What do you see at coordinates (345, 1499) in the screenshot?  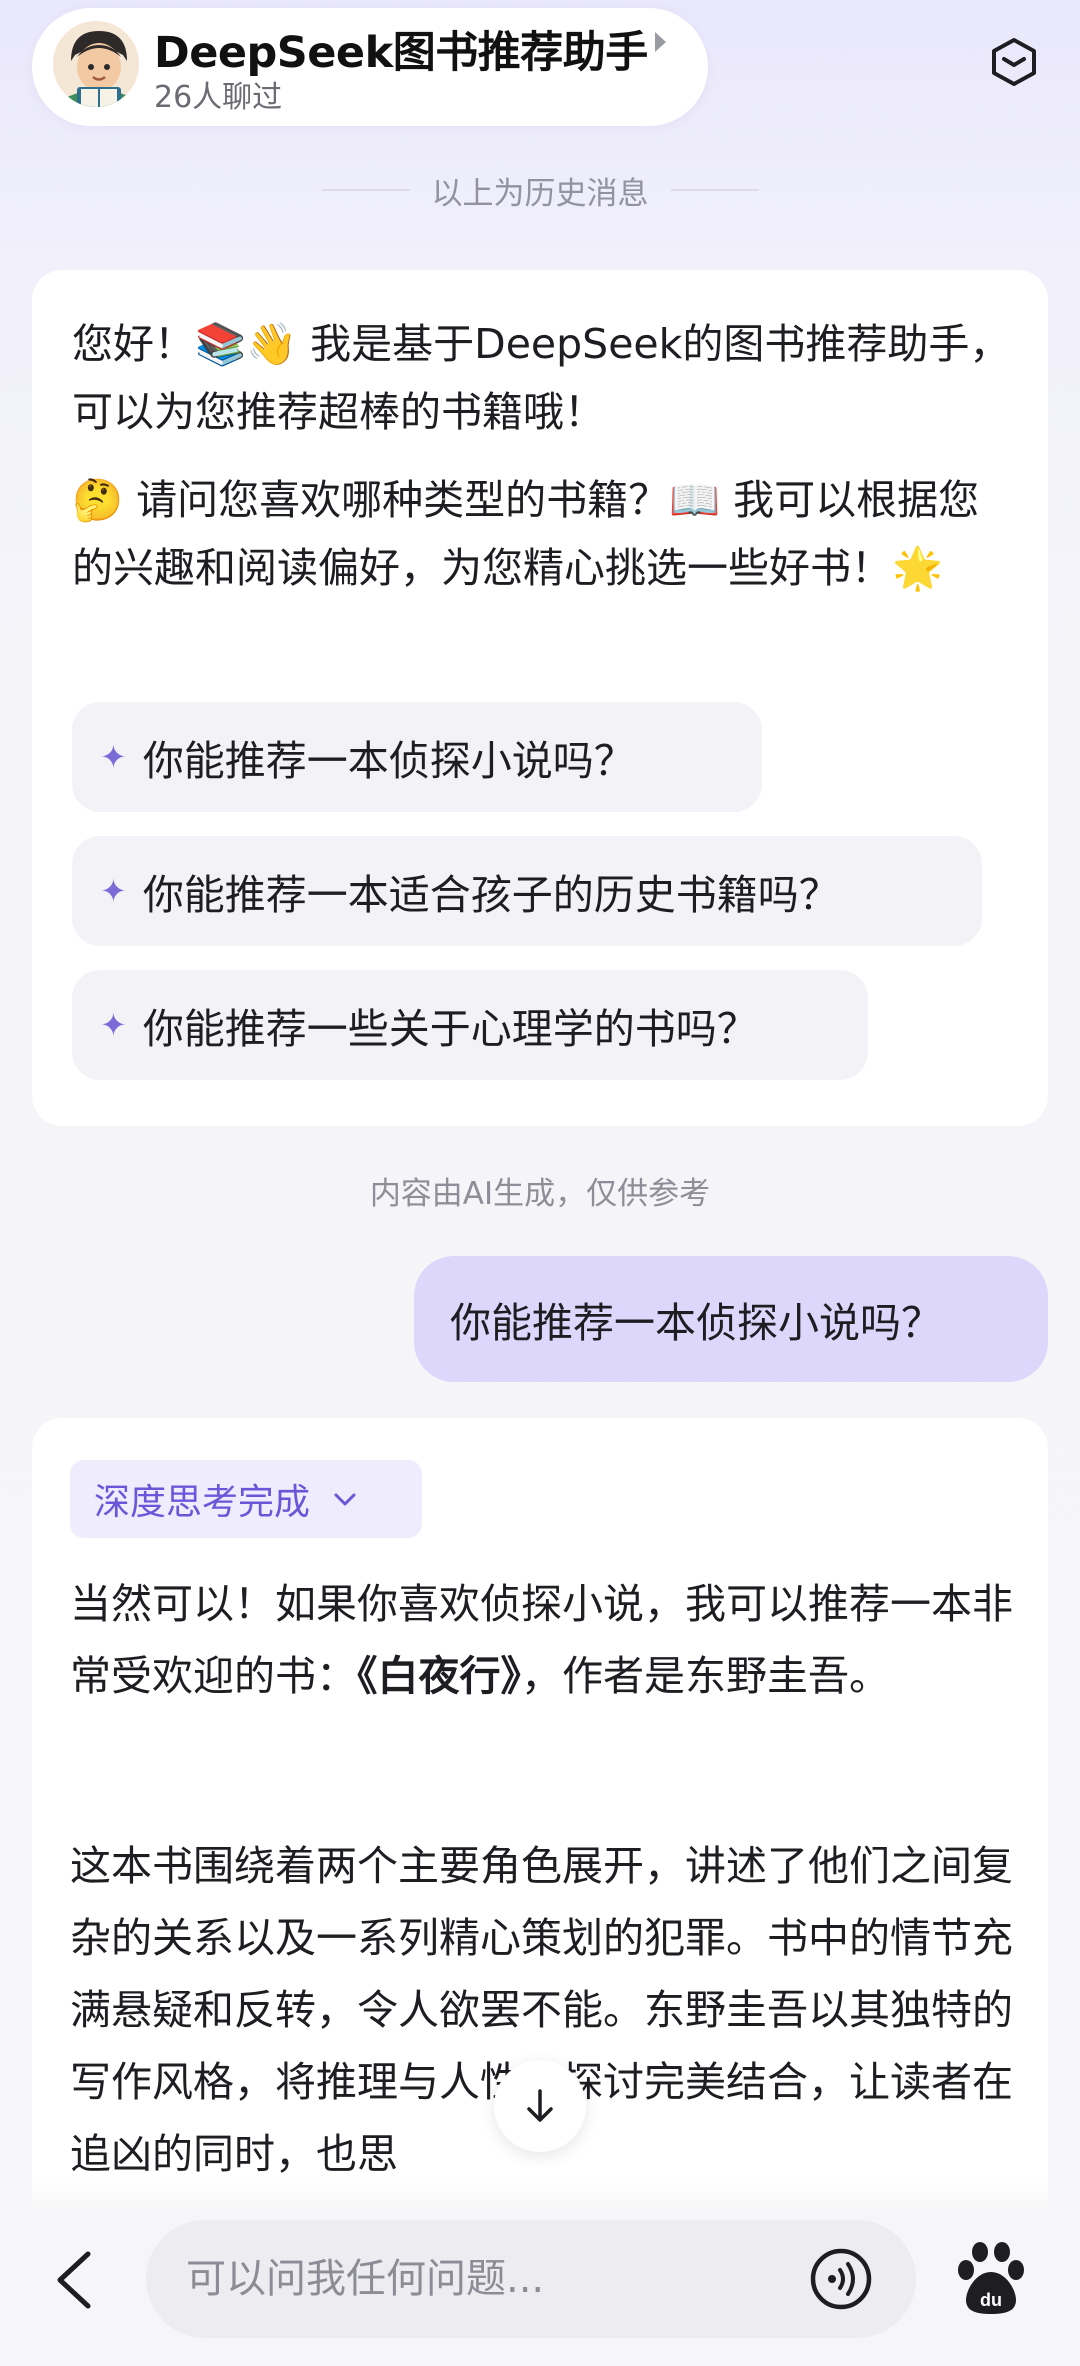 I see `chevron-down-icon` at bounding box center [345, 1499].